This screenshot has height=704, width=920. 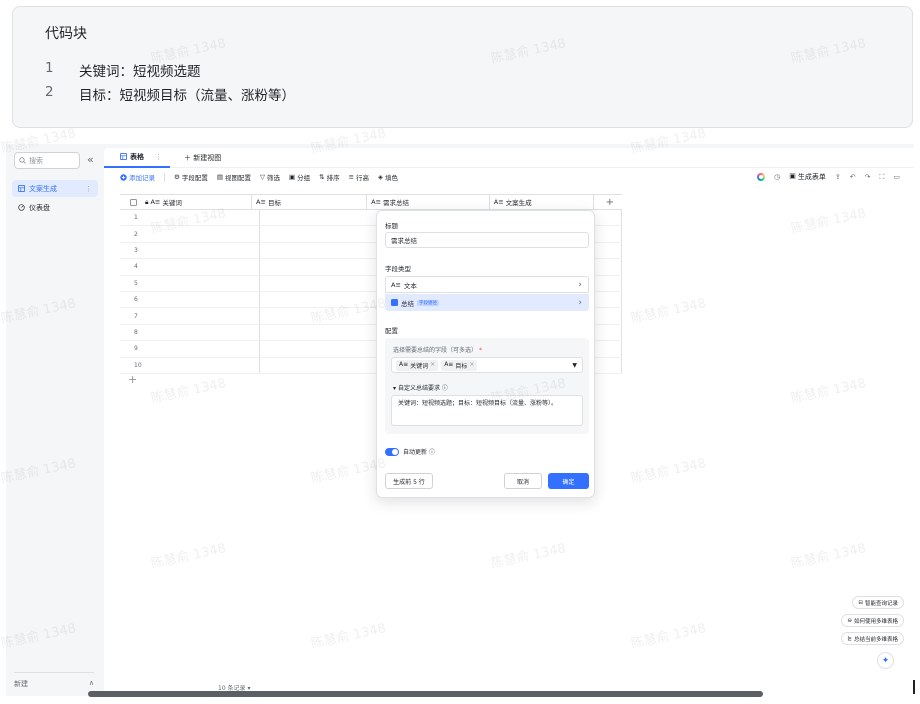 What do you see at coordinates (190, 250) in the screenshot?
I see `row-number-cell: 3` at bounding box center [190, 250].